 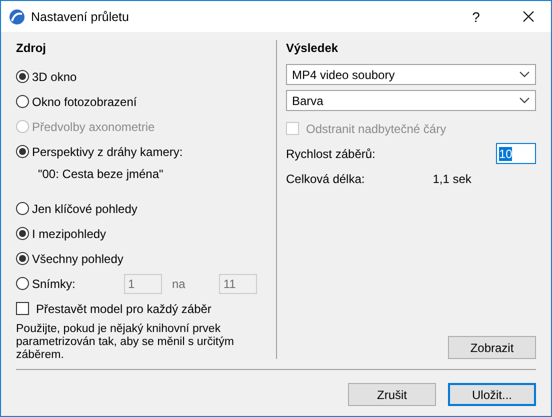 What do you see at coordinates (476, 16) in the screenshot?
I see `help-button: ?` at bounding box center [476, 16].